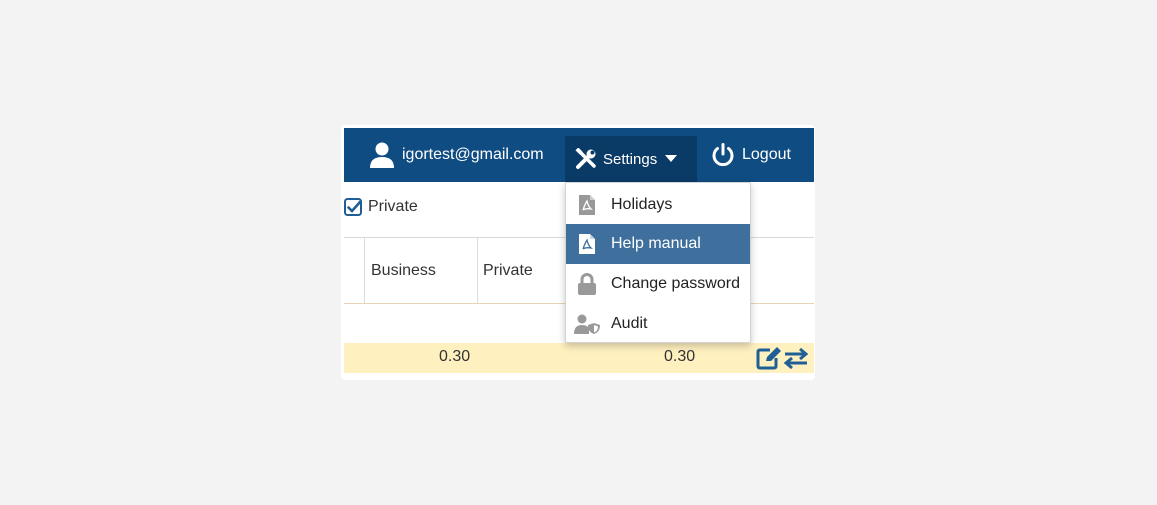 This screenshot has width=1157, height=505. What do you see at coordinates (473, 154) in the screenshot?
I see `user-email: igortest@gmail.com` at bounding box center [473, 154].